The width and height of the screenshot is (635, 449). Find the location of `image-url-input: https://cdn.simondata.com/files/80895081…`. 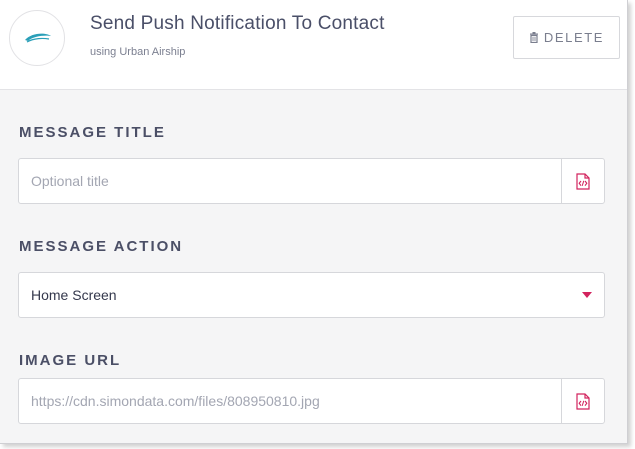

image-url-input: https://cdn.simondata.com/files/80895081… is located at coordinates (175, 401).